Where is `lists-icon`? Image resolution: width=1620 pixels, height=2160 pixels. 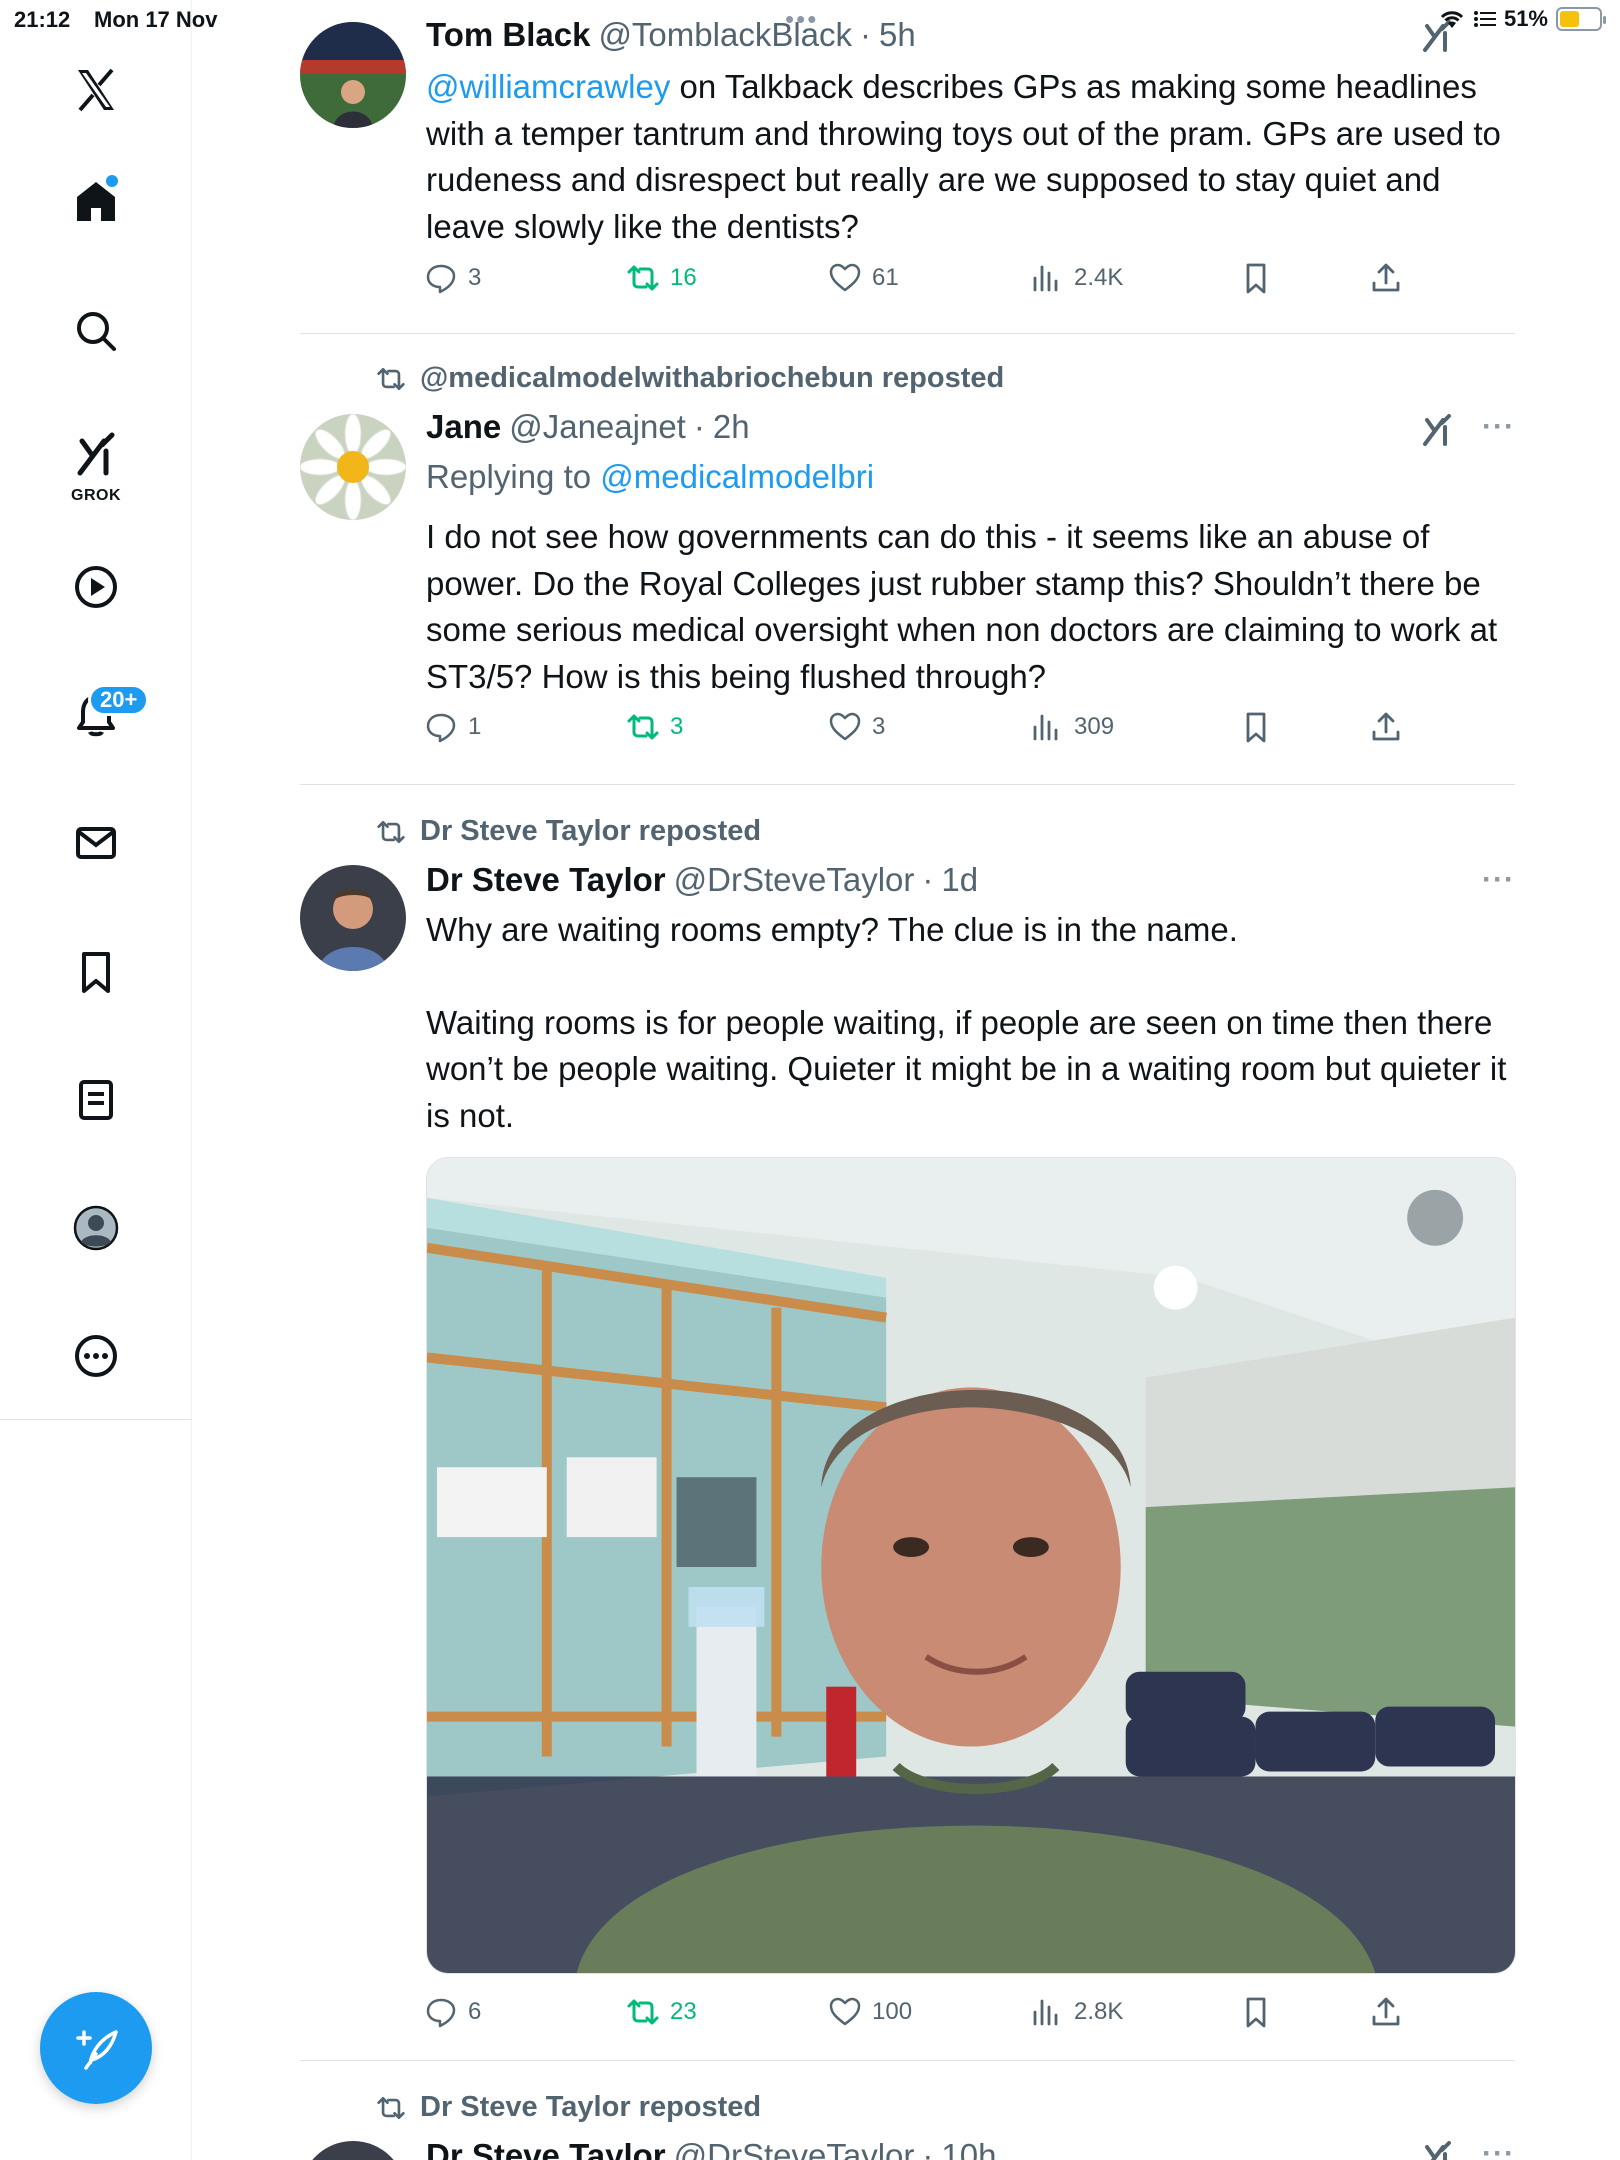 lists-icon is located at coordinates (96, 1100).